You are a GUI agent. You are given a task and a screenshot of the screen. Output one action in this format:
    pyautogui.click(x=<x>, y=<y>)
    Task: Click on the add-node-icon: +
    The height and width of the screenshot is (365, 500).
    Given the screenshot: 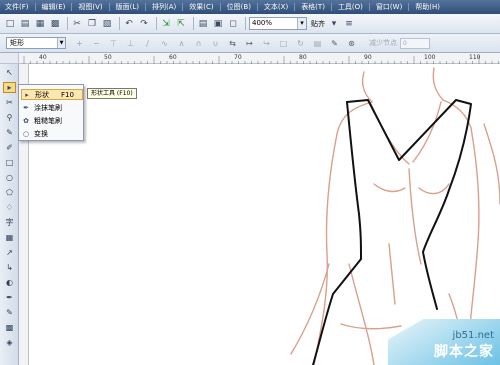 What is the action you would take?
    pyautogui.click(x=79, y=43)
    